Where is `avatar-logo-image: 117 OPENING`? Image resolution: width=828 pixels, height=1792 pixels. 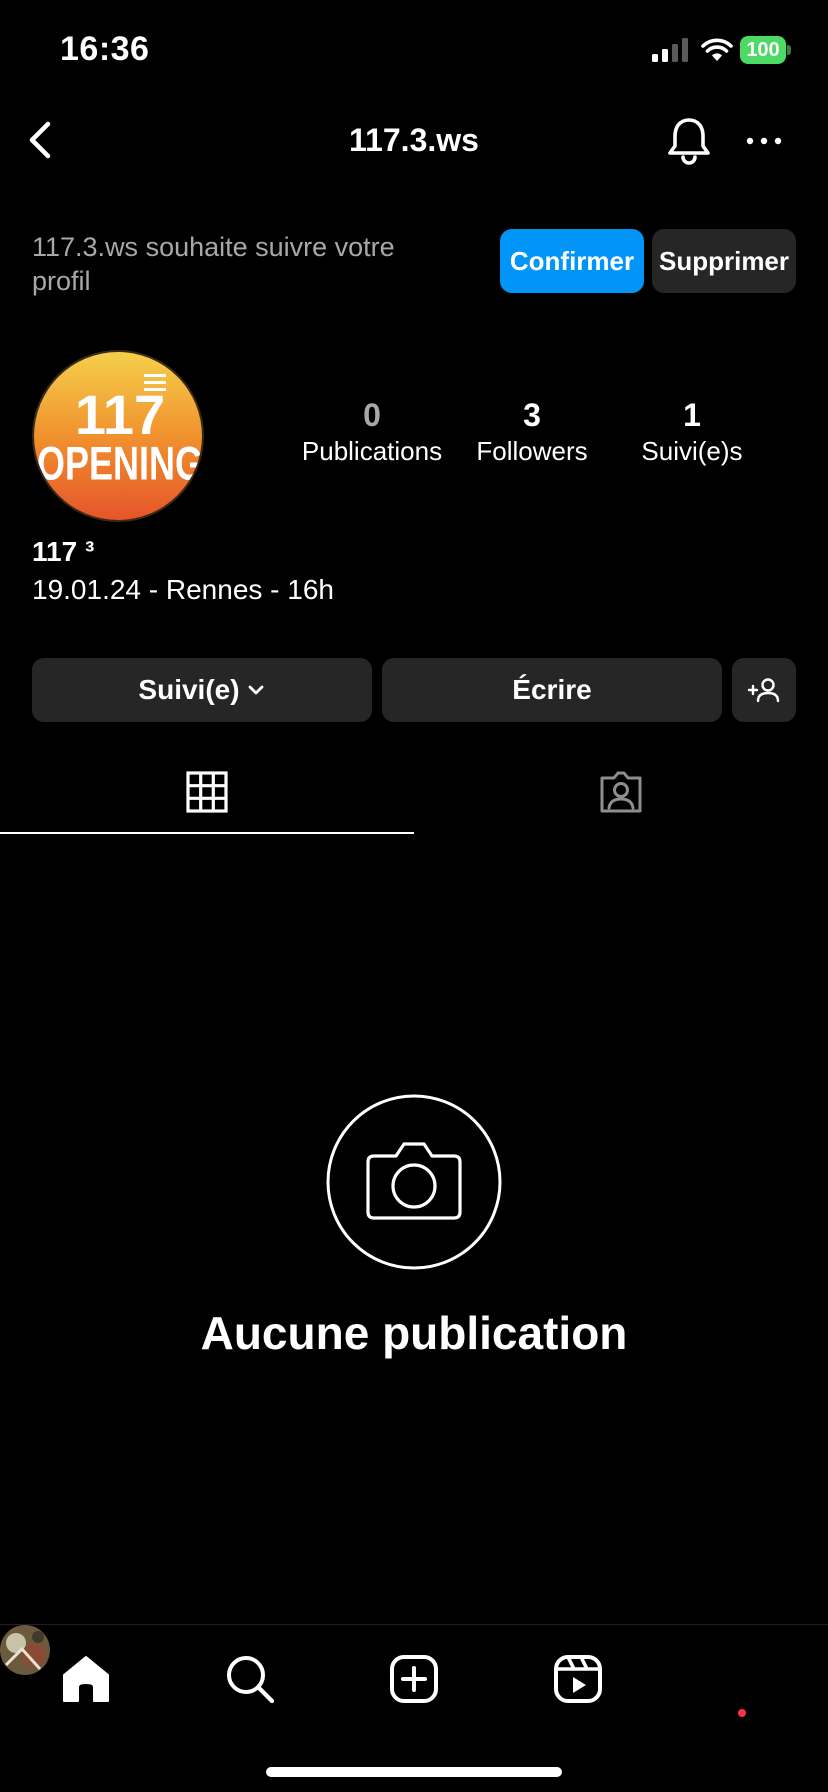
avatar-logo-image: 117 OPENING is located at coordinates (118, 436).